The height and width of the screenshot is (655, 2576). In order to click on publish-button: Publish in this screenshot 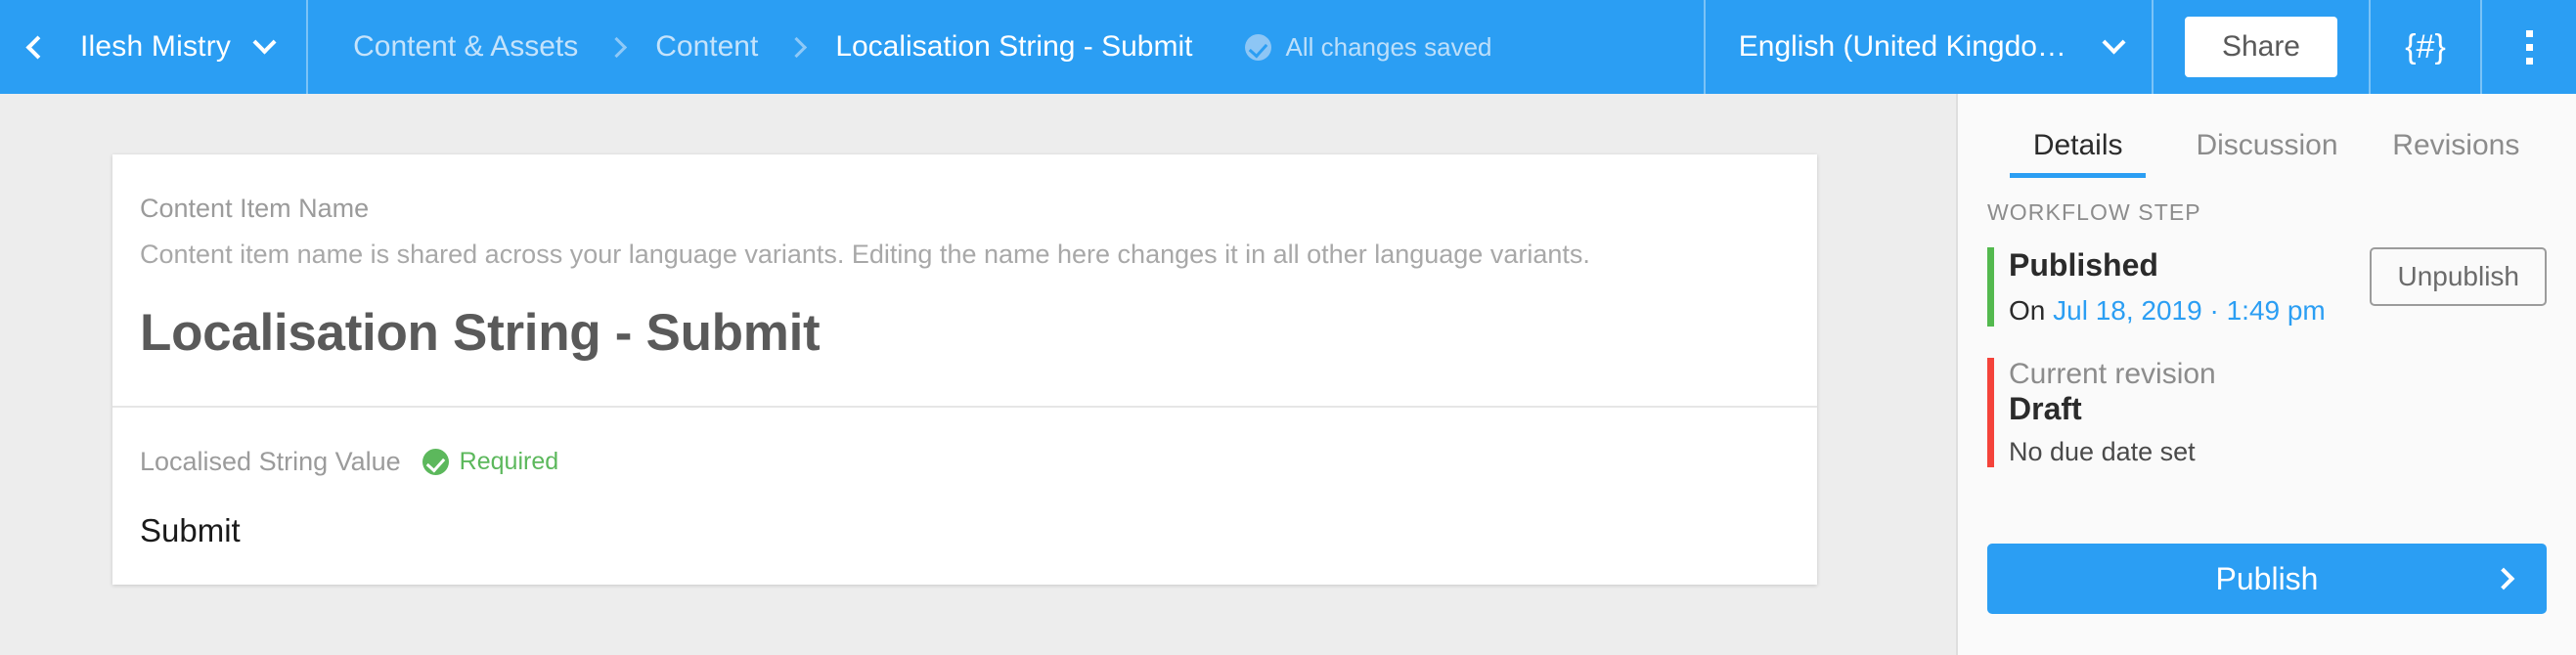, I will do `click(2267, 579)`.